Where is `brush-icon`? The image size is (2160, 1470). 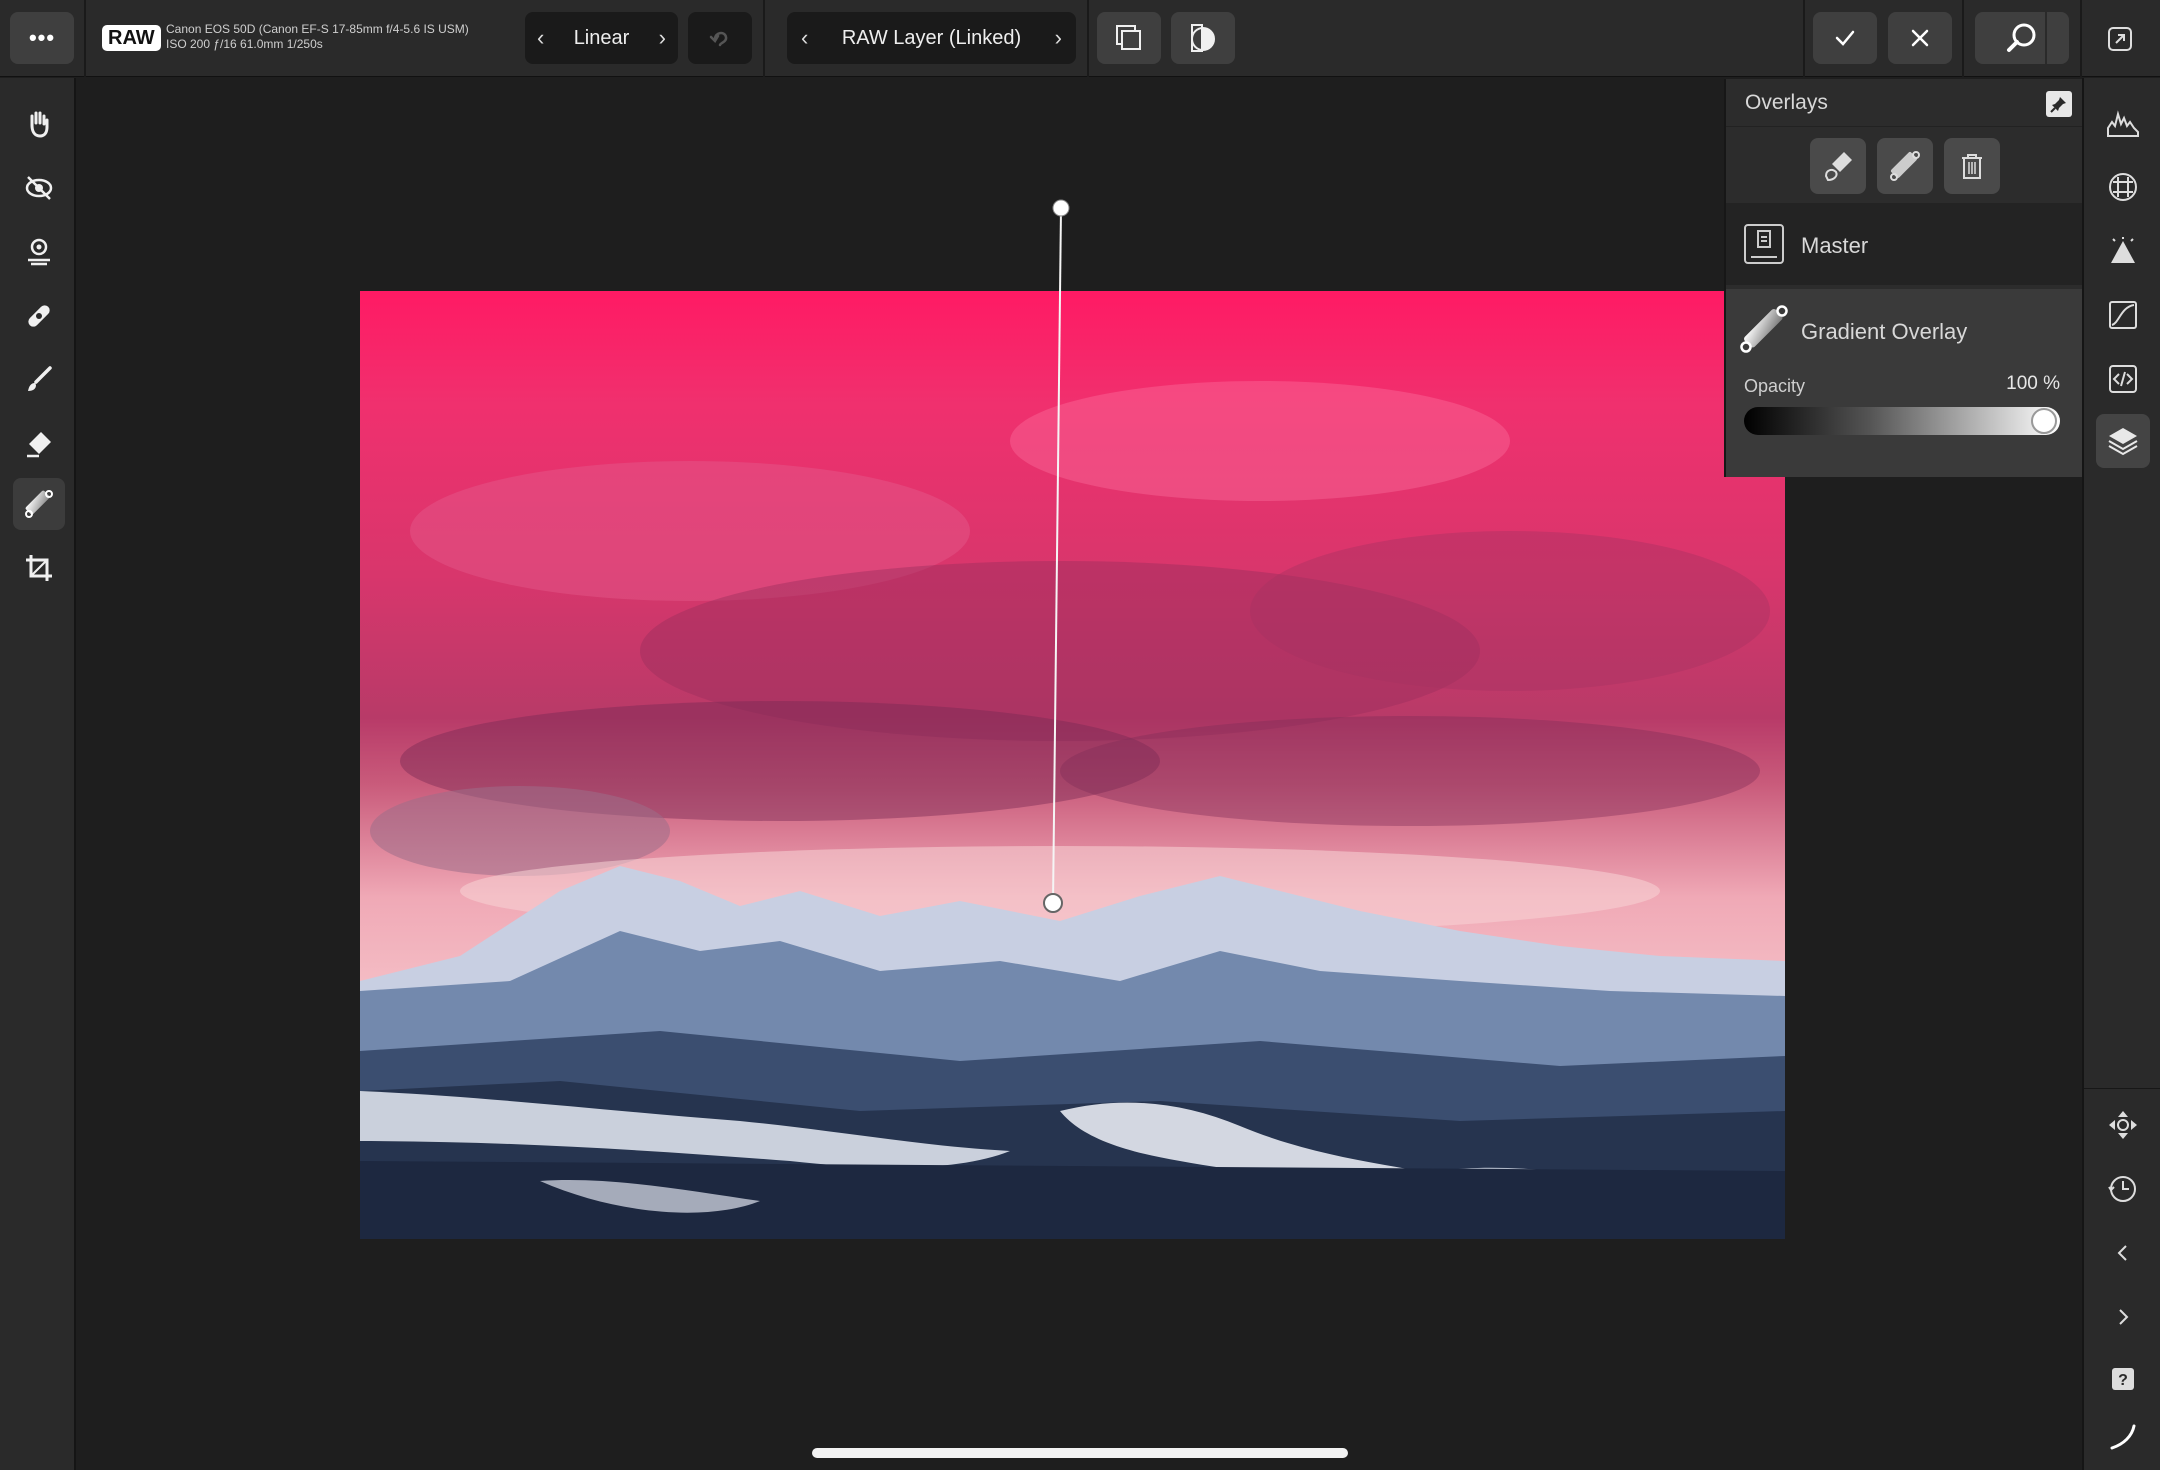 brush-icon is located at coordinates (40, 378).